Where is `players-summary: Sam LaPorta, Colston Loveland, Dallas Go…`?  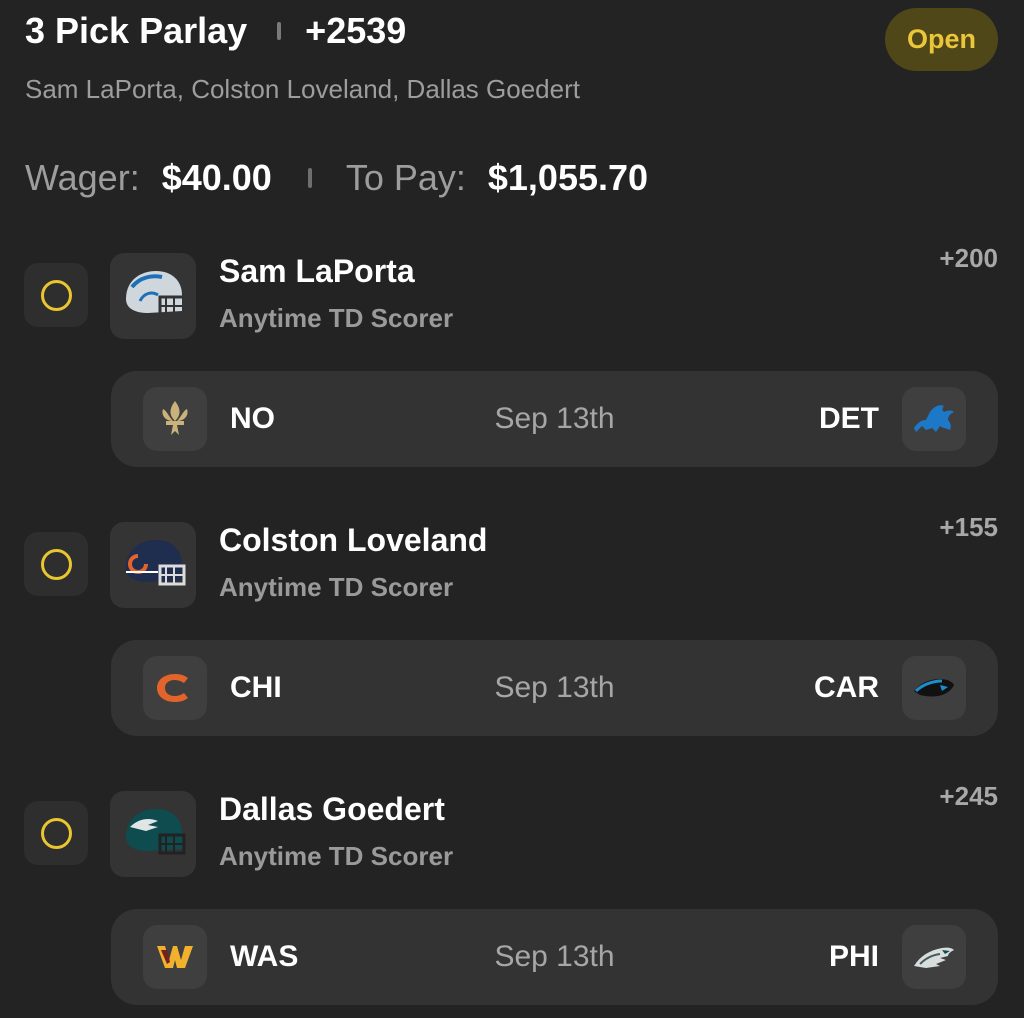 players-summary: Sam LaPorta, Colston Loveland, Dallas Go… is located at coordinates (302, 89).